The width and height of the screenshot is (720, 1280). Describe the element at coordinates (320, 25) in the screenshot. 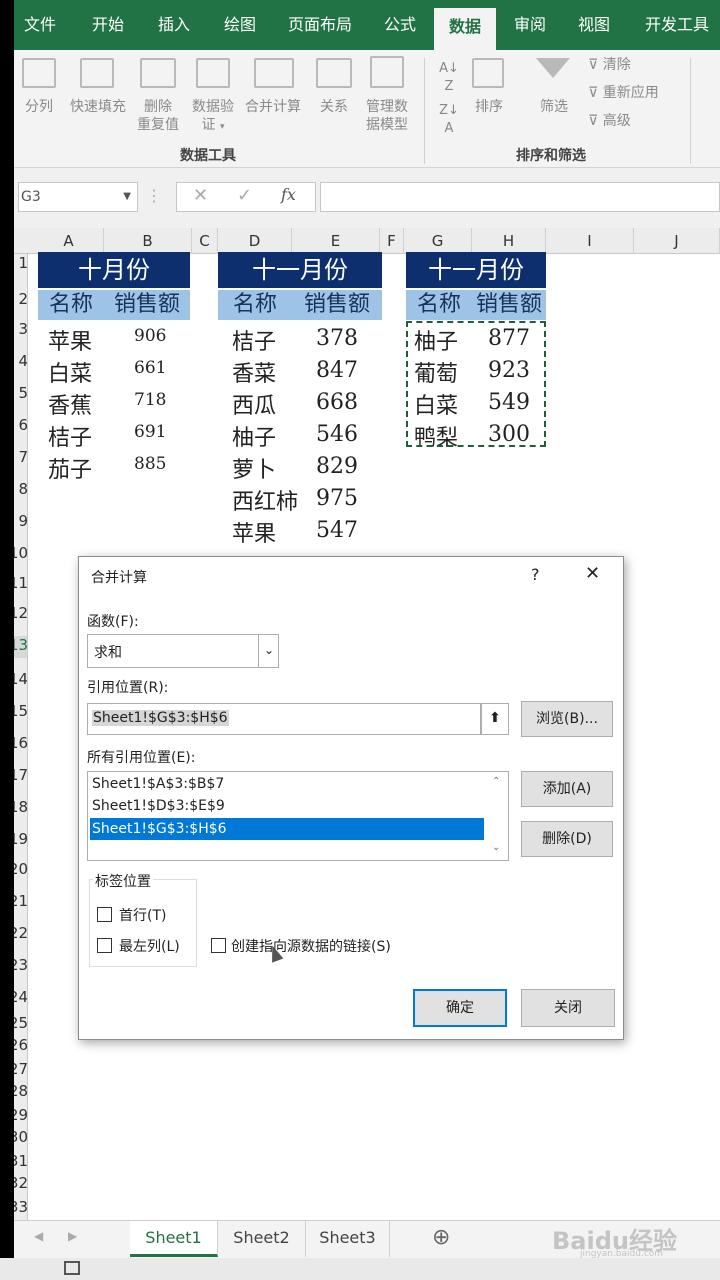

I see `tab-page-layout: 页面布局` at that location.